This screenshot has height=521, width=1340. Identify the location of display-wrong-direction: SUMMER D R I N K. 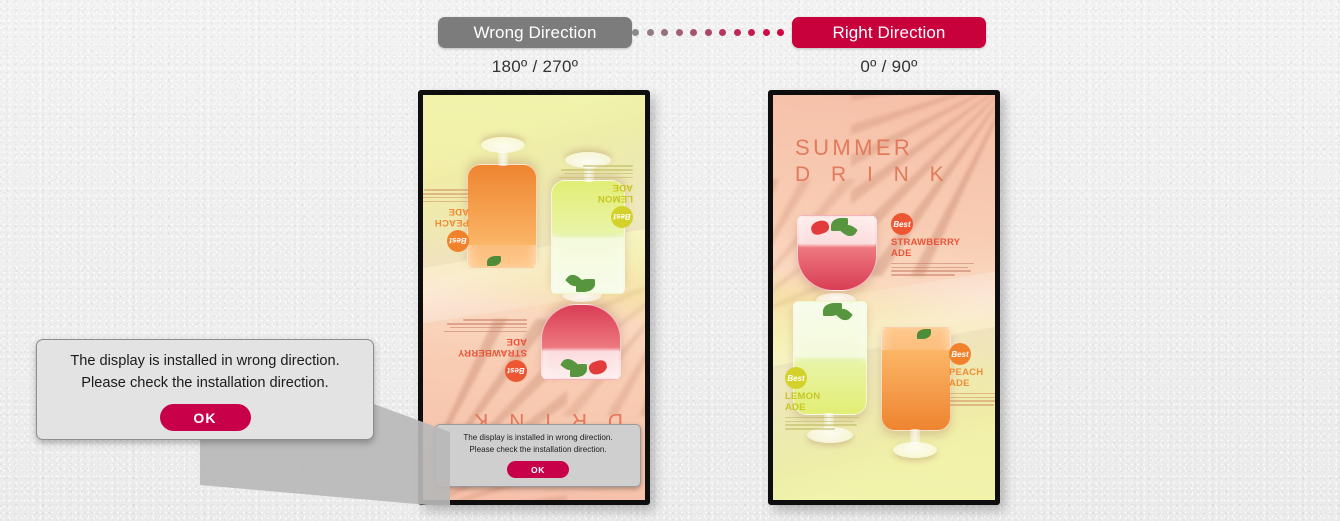
(534, 297).